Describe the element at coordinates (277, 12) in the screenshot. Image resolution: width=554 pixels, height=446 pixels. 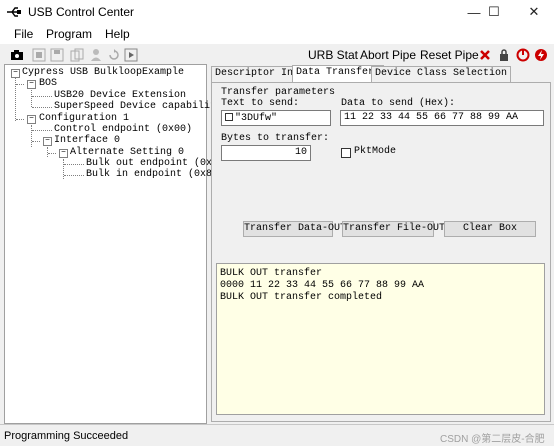
I see `title-bar: USB Control Center — ☐ ✕` at that location.